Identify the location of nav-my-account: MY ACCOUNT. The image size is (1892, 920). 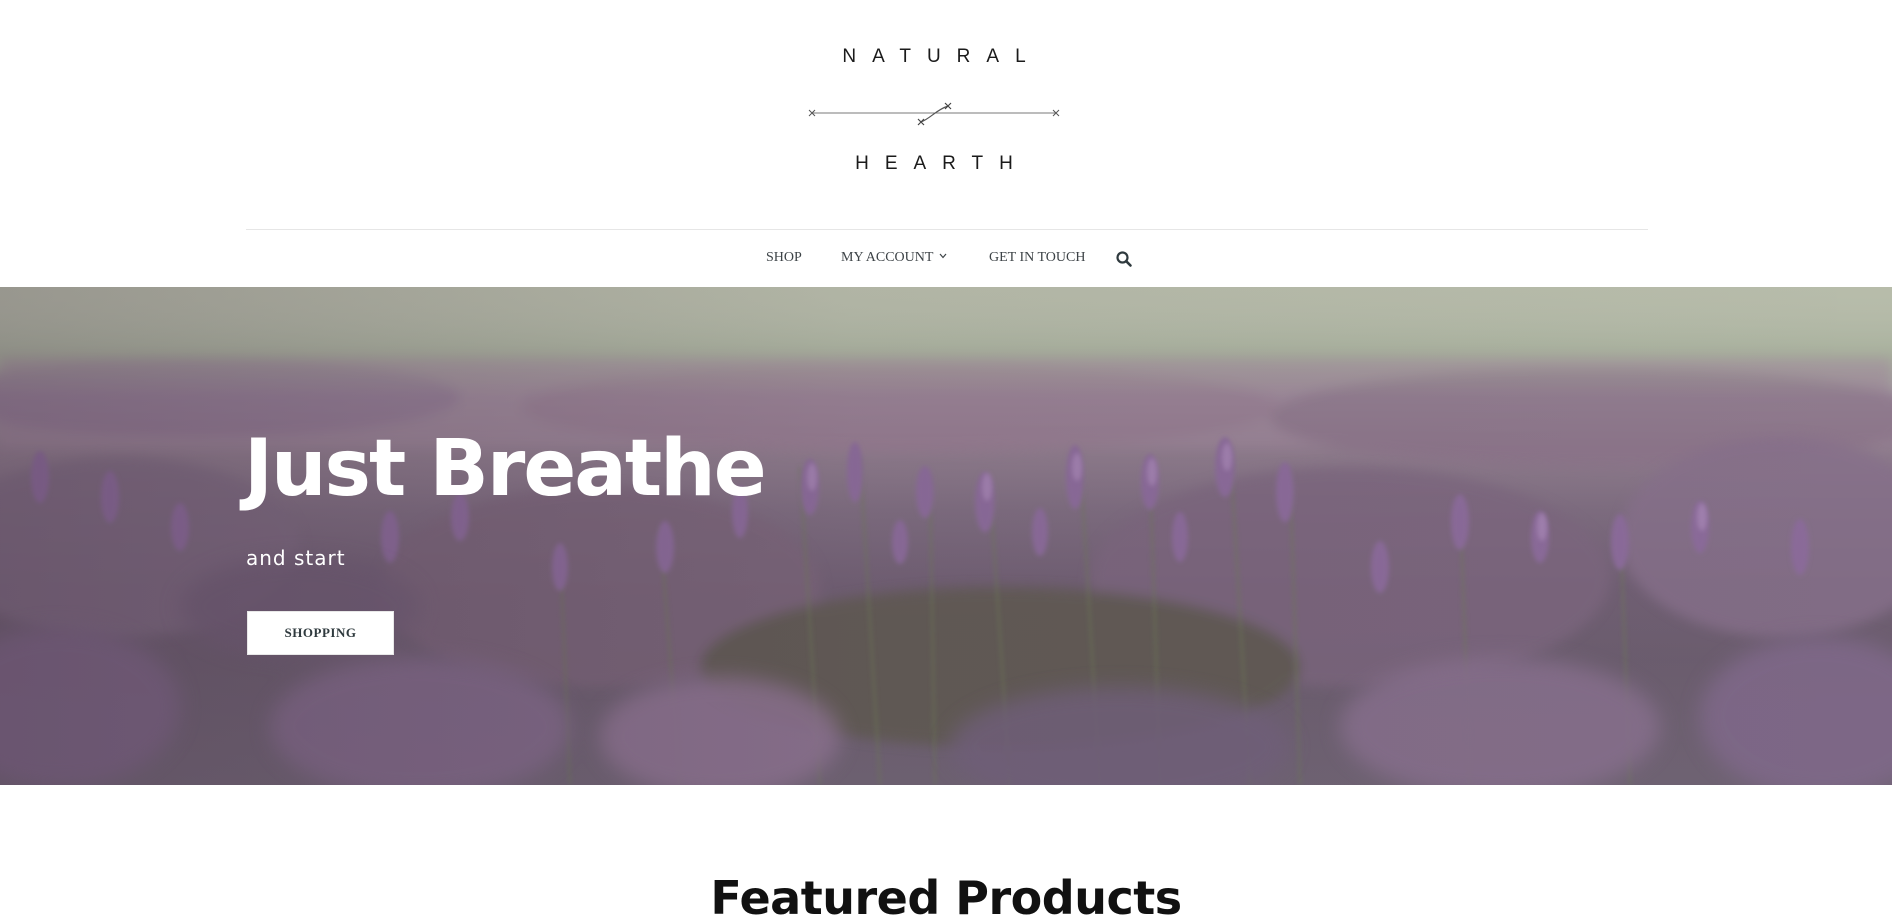
(894, 258).